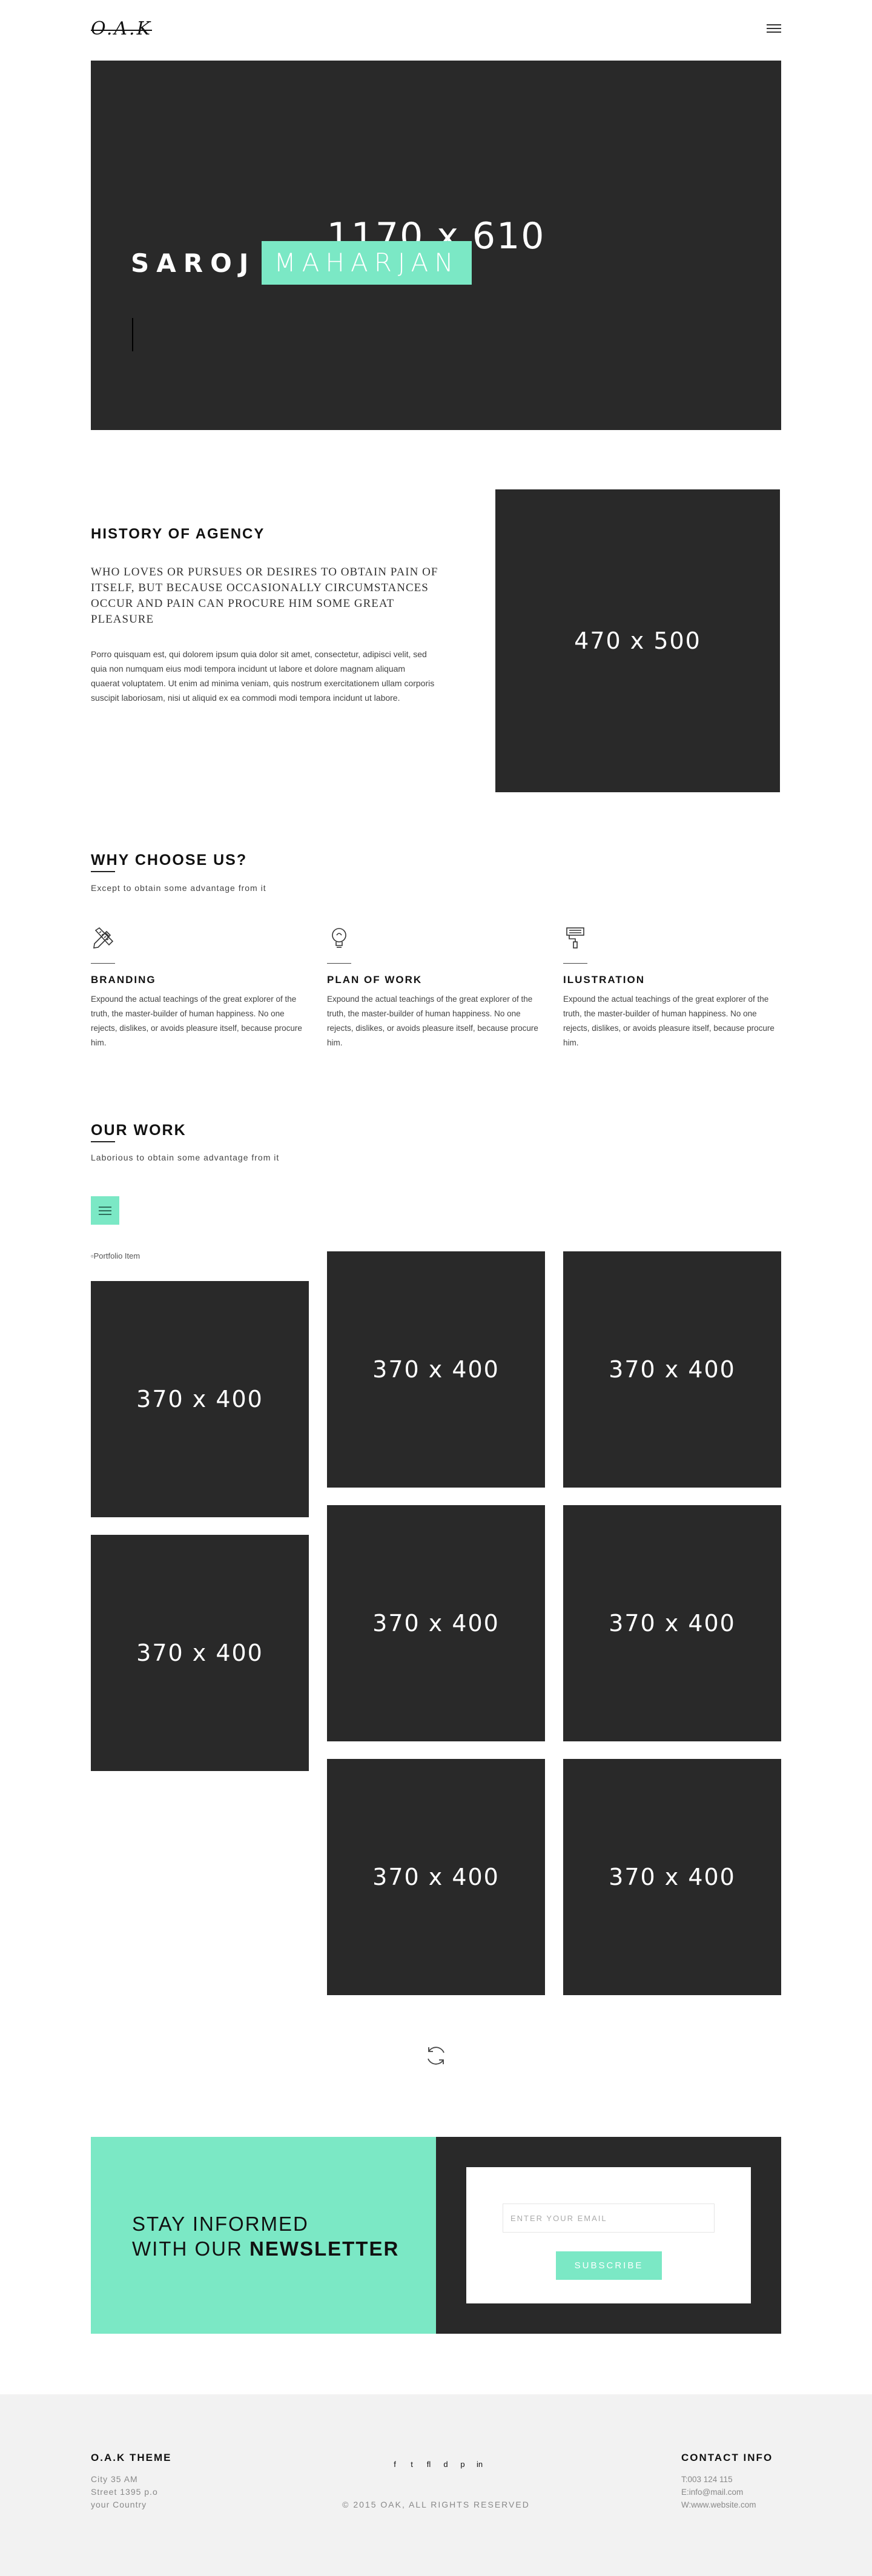  What do you see at coordinates (178, 534) in the screenshot?
I see `history-title: HISTORY OF AGENCY` at bounding box center [178, 534].